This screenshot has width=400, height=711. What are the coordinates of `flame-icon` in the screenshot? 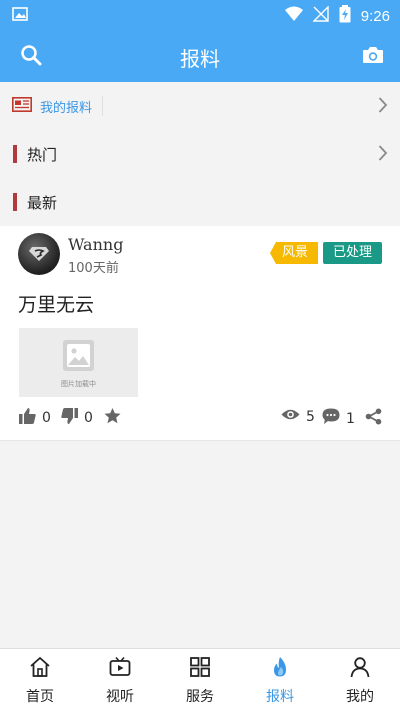 It's located at (280, 669).